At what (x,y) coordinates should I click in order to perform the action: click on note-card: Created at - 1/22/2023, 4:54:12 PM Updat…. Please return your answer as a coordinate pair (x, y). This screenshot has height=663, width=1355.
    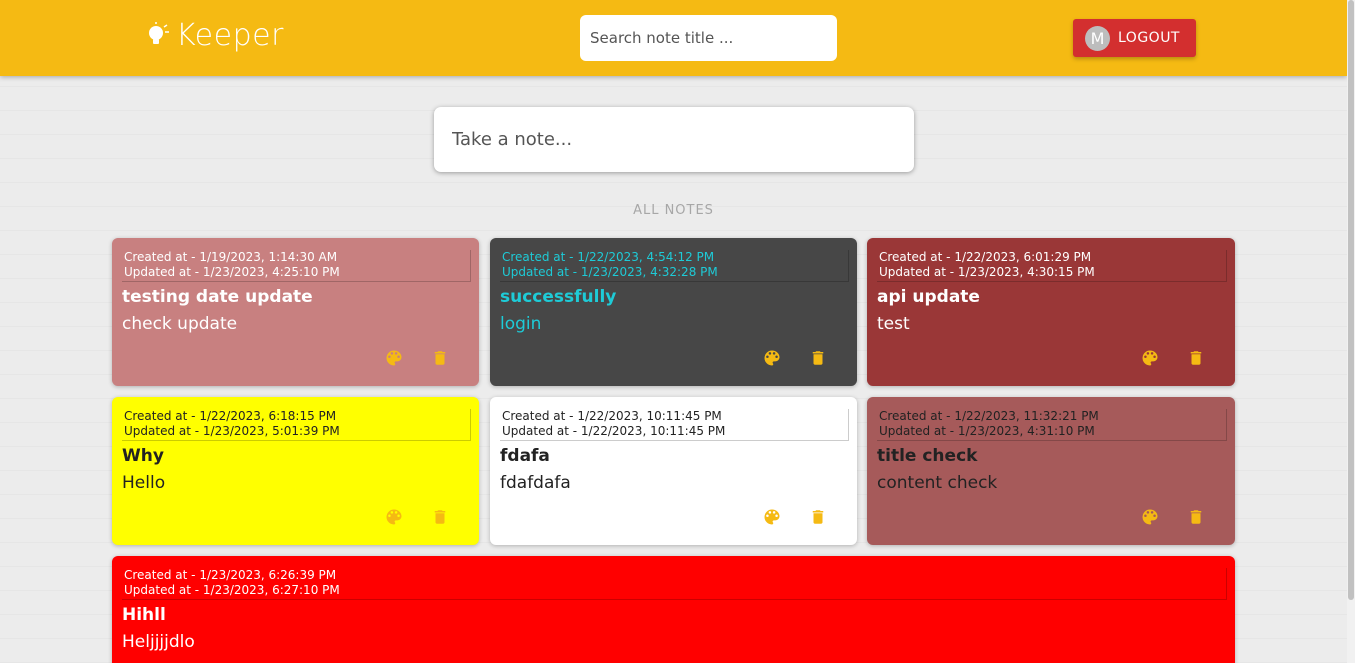
    Looking at the image, I should click on (673, 312).